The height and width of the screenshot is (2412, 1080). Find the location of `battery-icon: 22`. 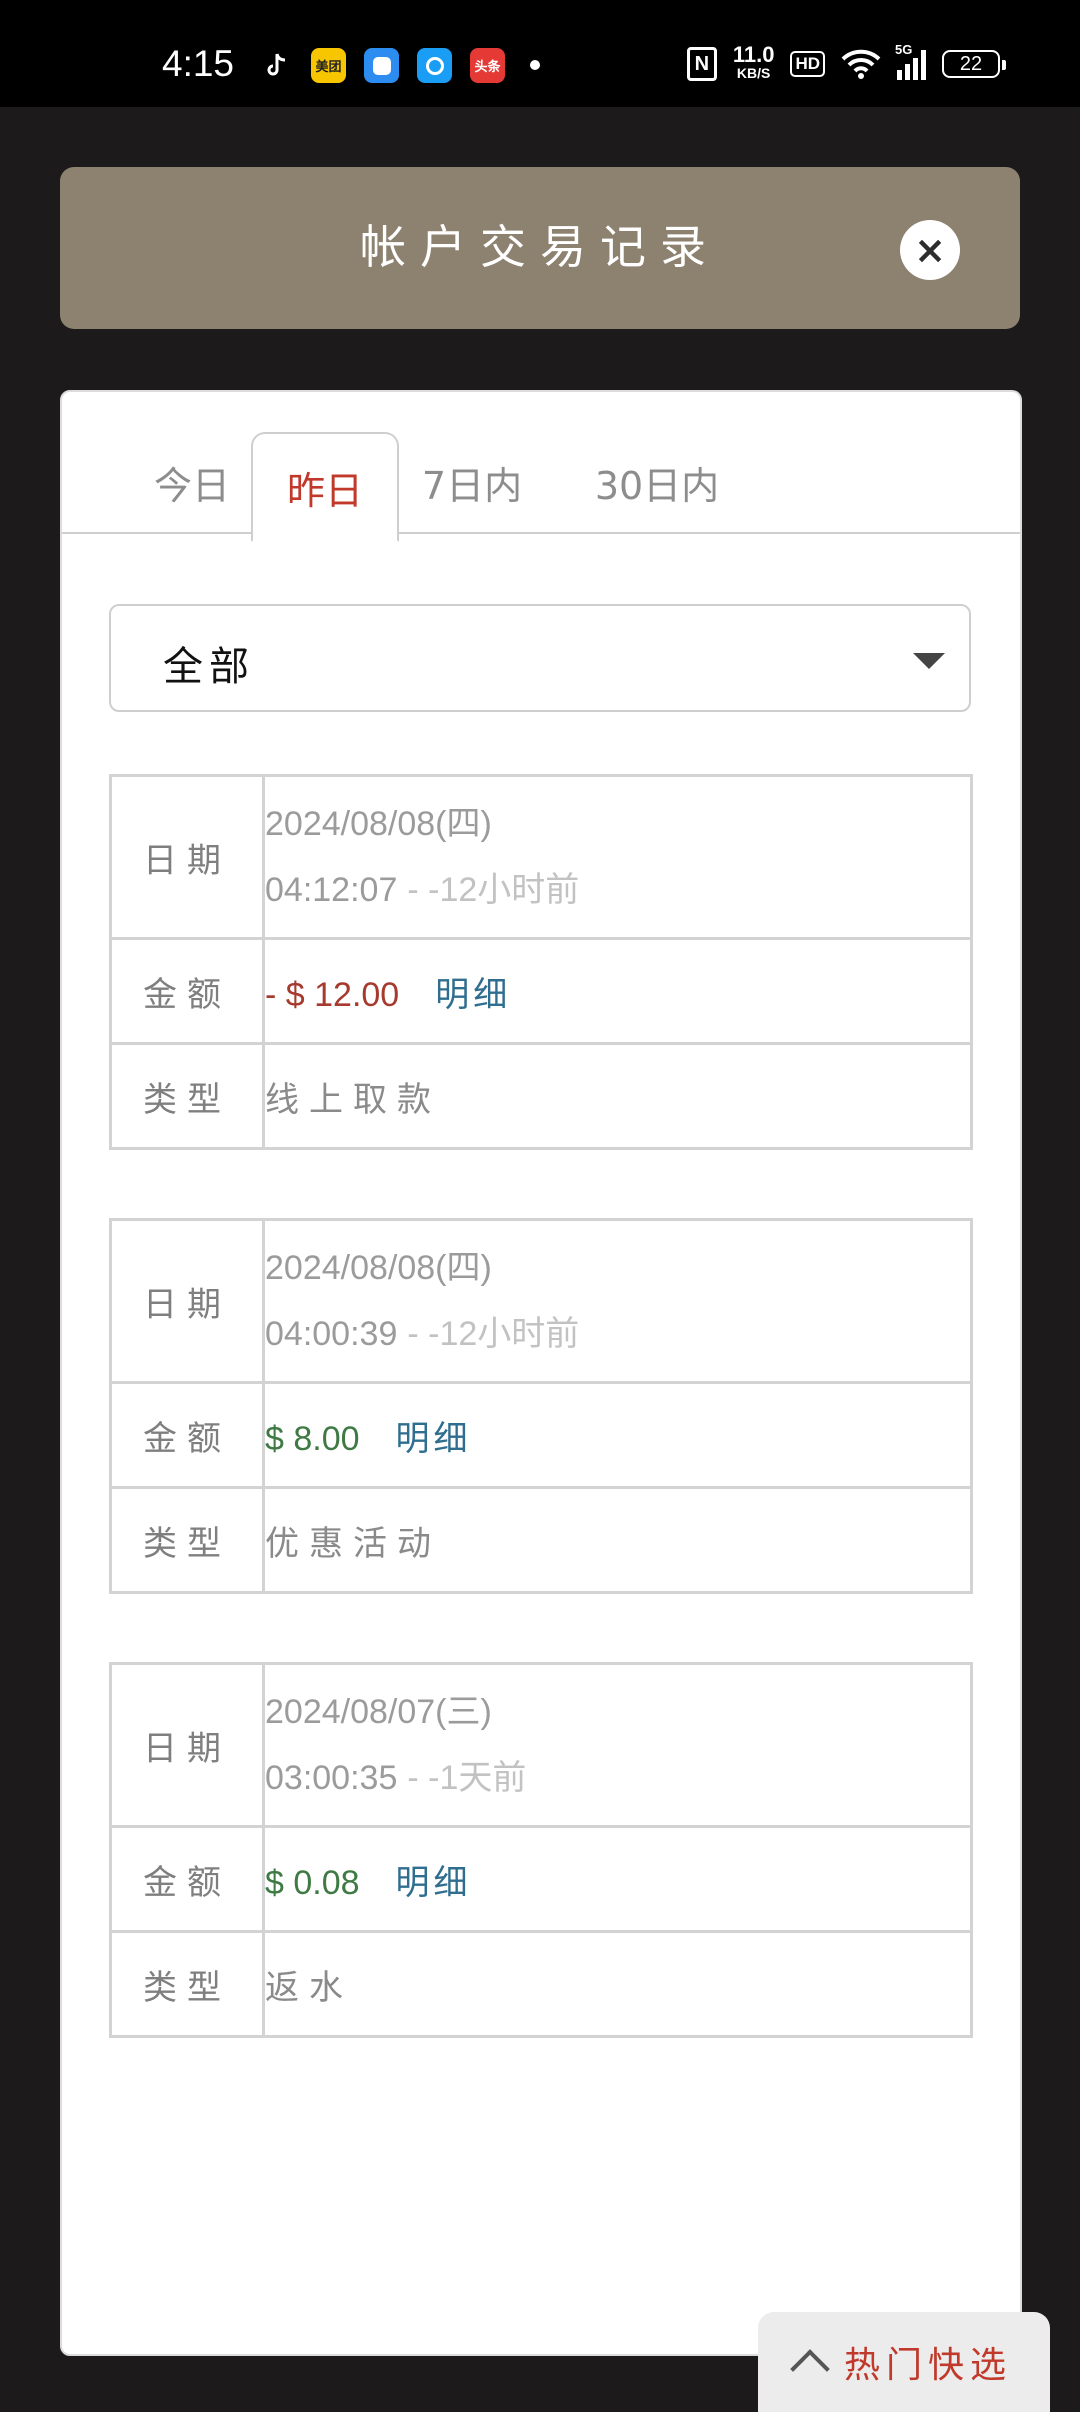

battery-icon: 22 is located at coordinates (974, 64).